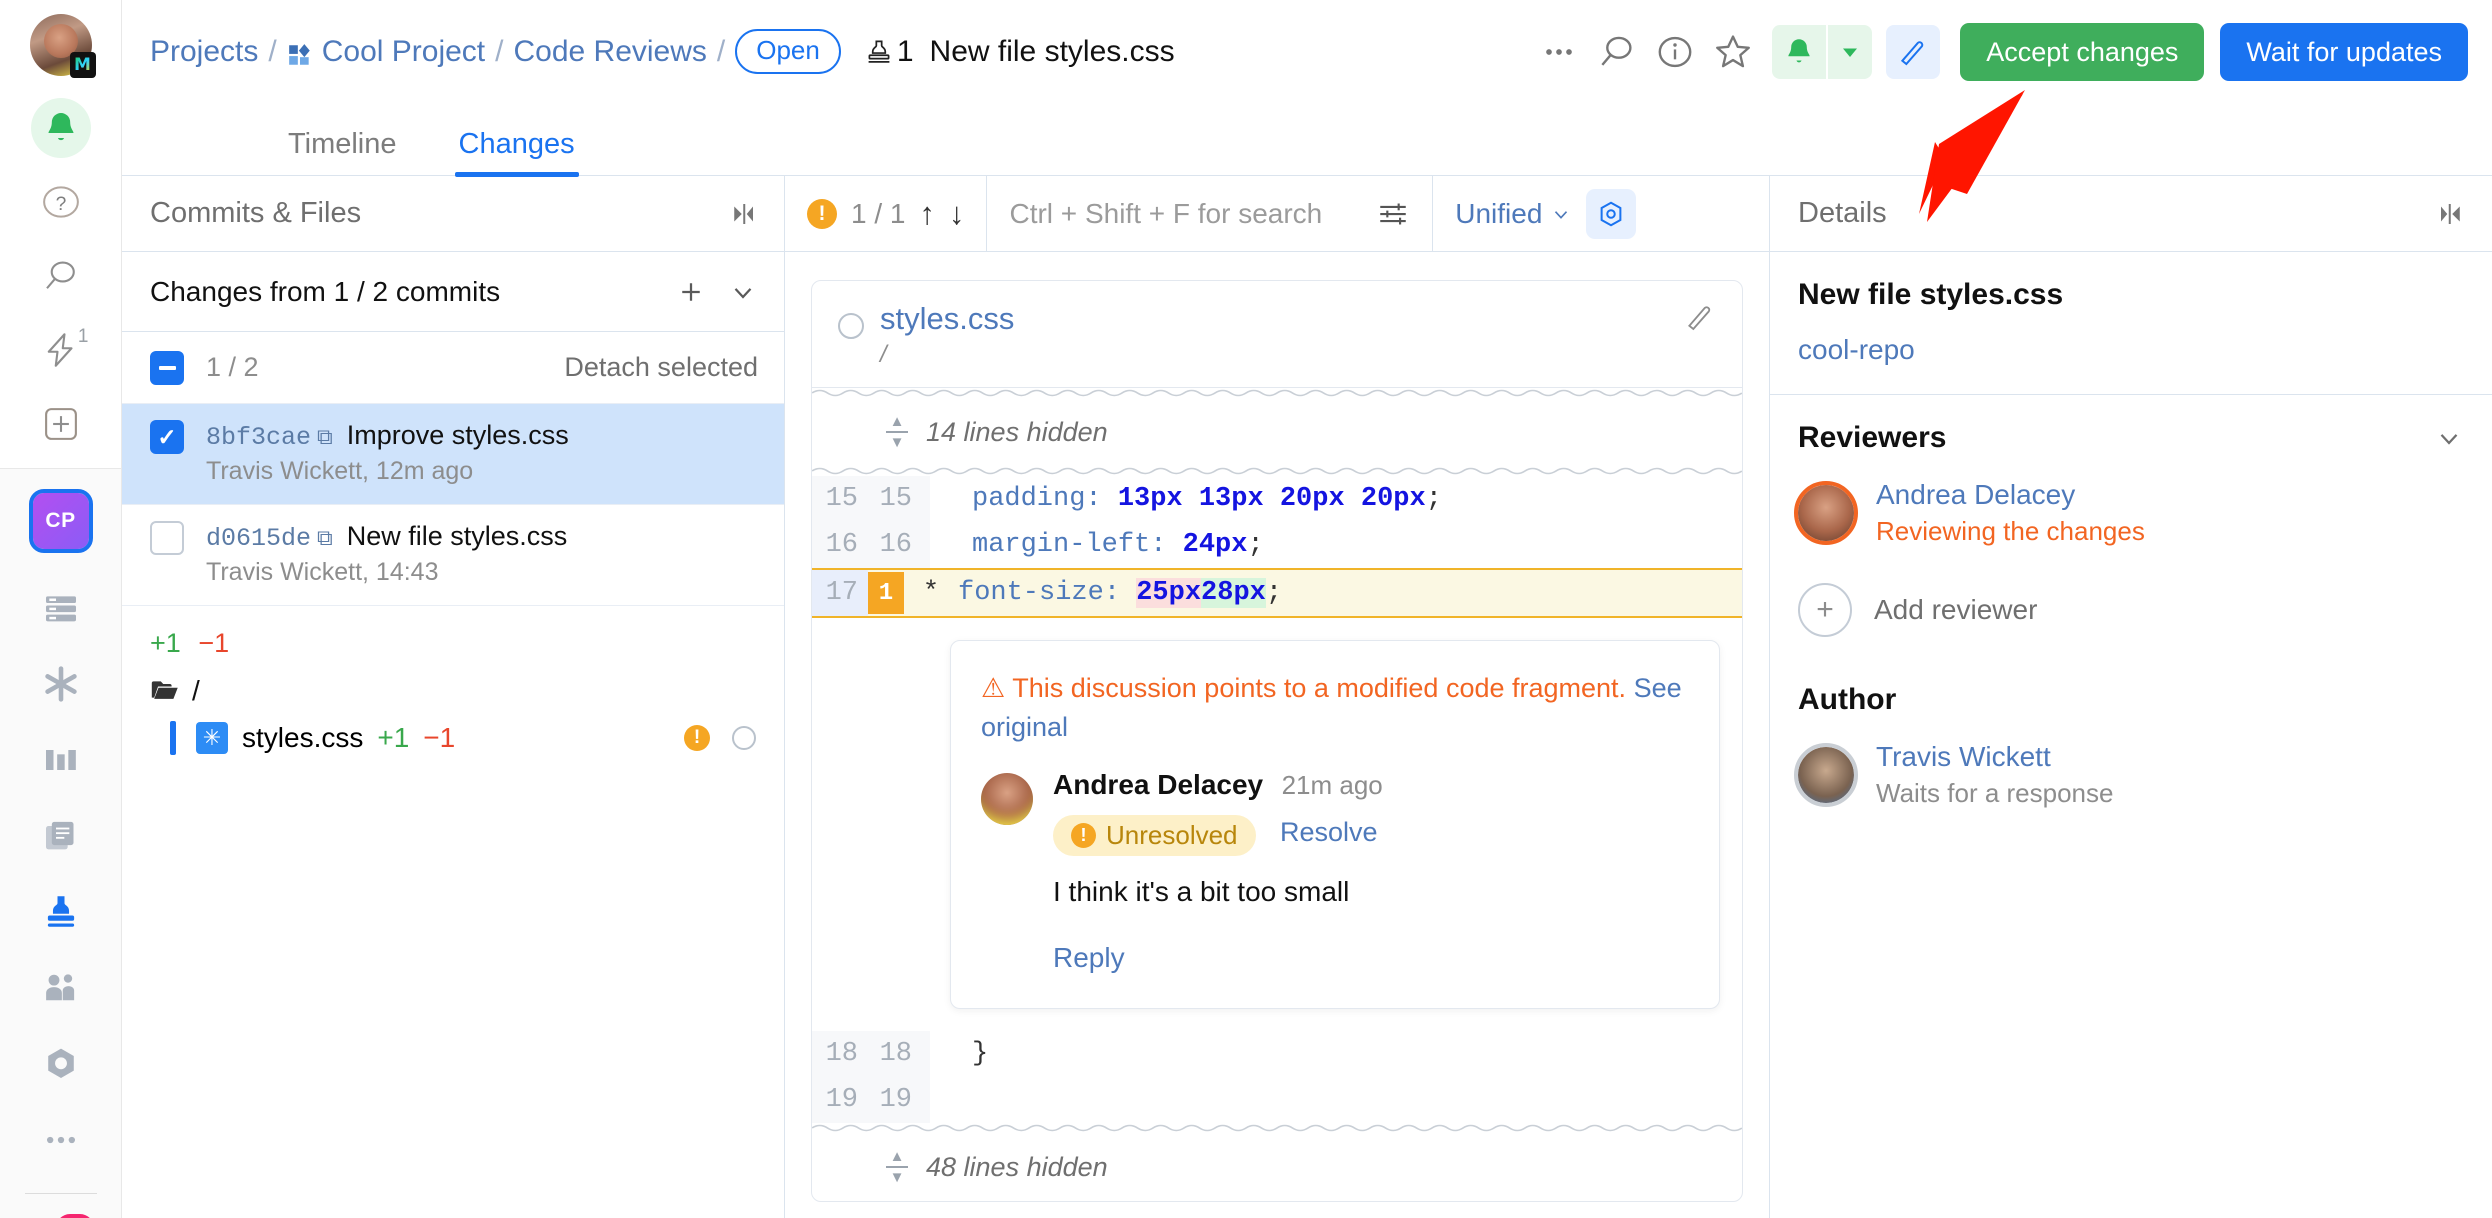  What do you see at coordinates (165, 691) in the screenshot?
I see `folder-icon` at bounding box center [165, 691].